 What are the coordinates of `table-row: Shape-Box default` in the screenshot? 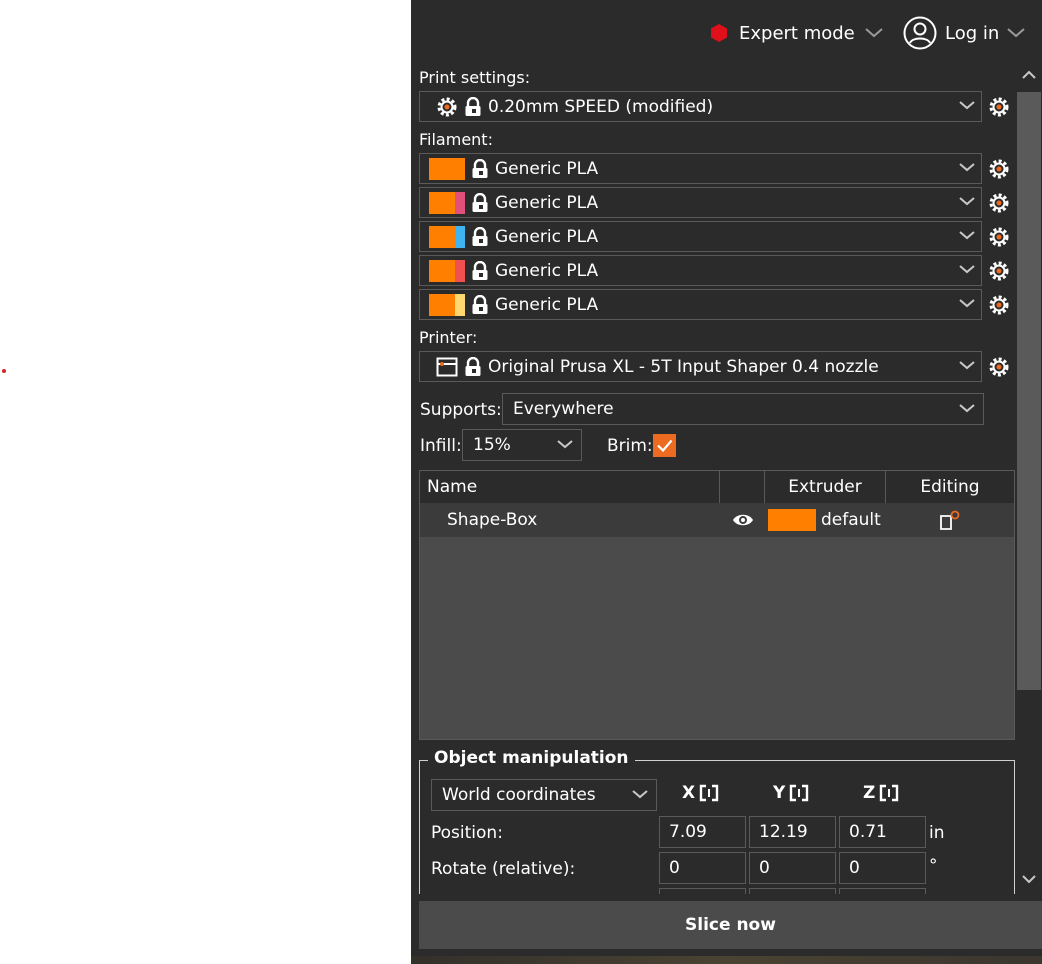 It's located at (717, 520).